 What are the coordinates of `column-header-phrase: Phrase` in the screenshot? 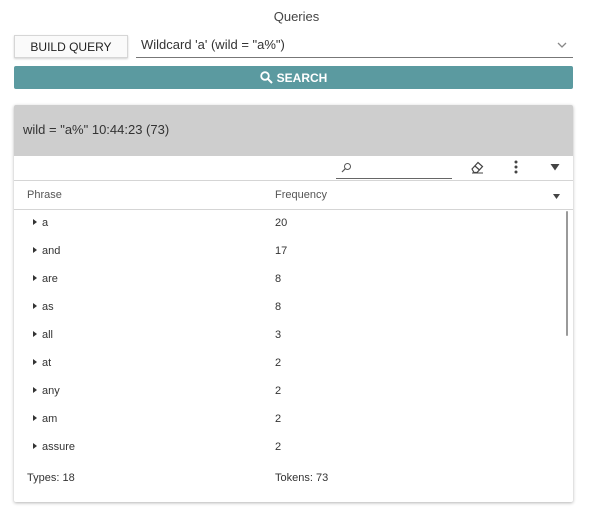 It's located at (44, 195).